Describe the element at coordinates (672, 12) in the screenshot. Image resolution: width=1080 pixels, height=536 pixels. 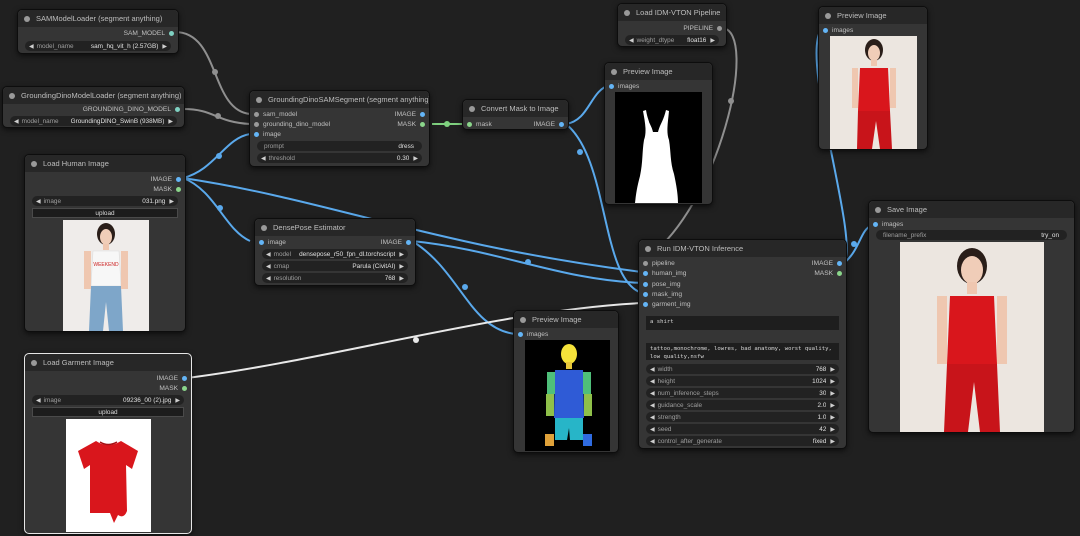
I see `node-title-bar: Load IDM-VTON Pipeline` at that location.